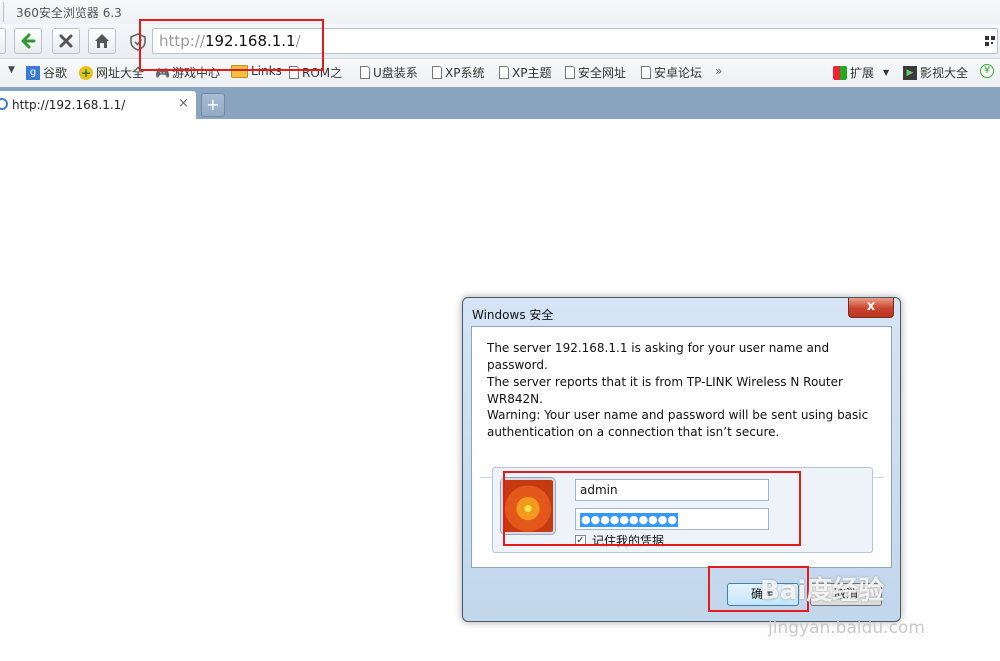 Image resolution: width=1000 pixels, height=661 pixels. Describe the element at coordinates (213, 105) in the screenshot. I see `new-tab-button: +` at that location.